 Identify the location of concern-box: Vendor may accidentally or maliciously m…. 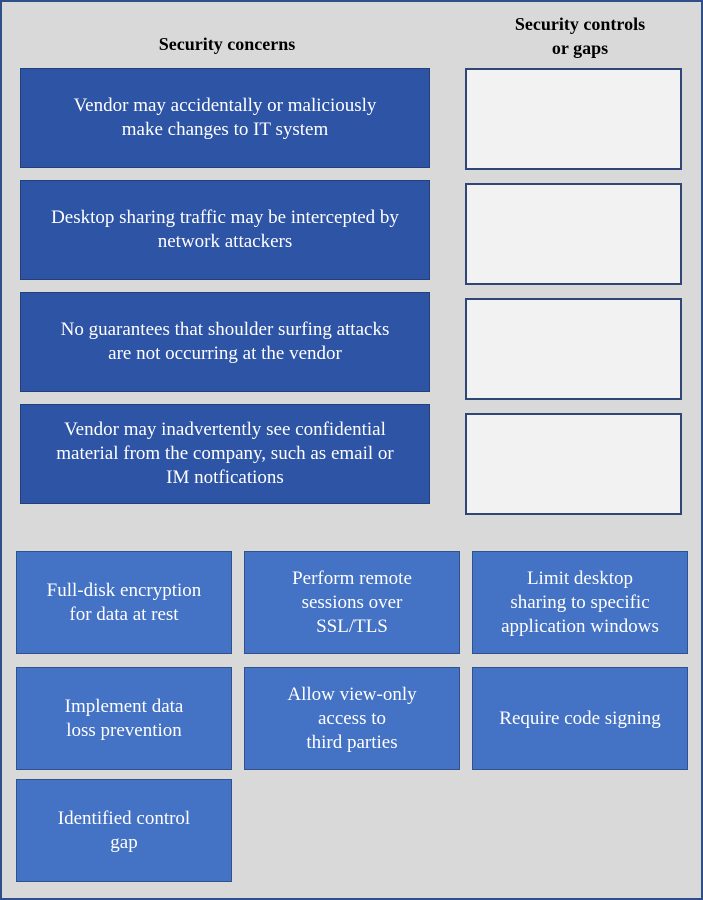
(225, 118).